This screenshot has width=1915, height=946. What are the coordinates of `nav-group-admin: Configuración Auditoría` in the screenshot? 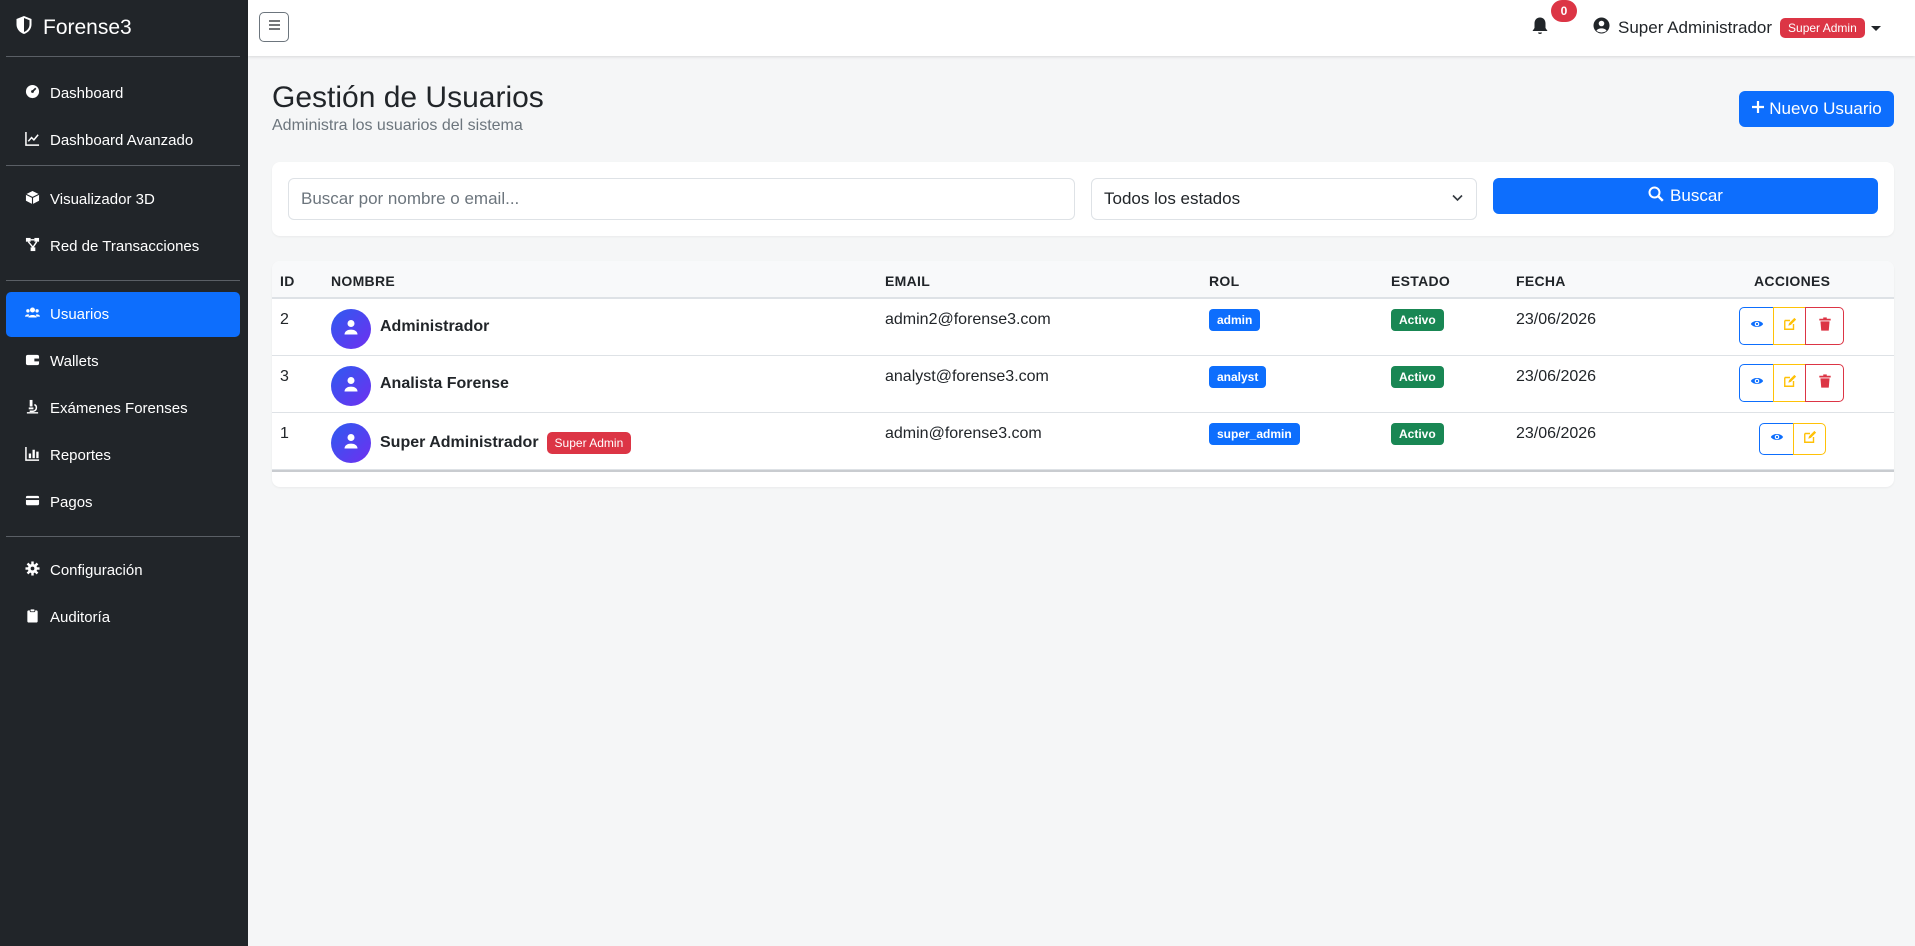 It's located at (124, 594).